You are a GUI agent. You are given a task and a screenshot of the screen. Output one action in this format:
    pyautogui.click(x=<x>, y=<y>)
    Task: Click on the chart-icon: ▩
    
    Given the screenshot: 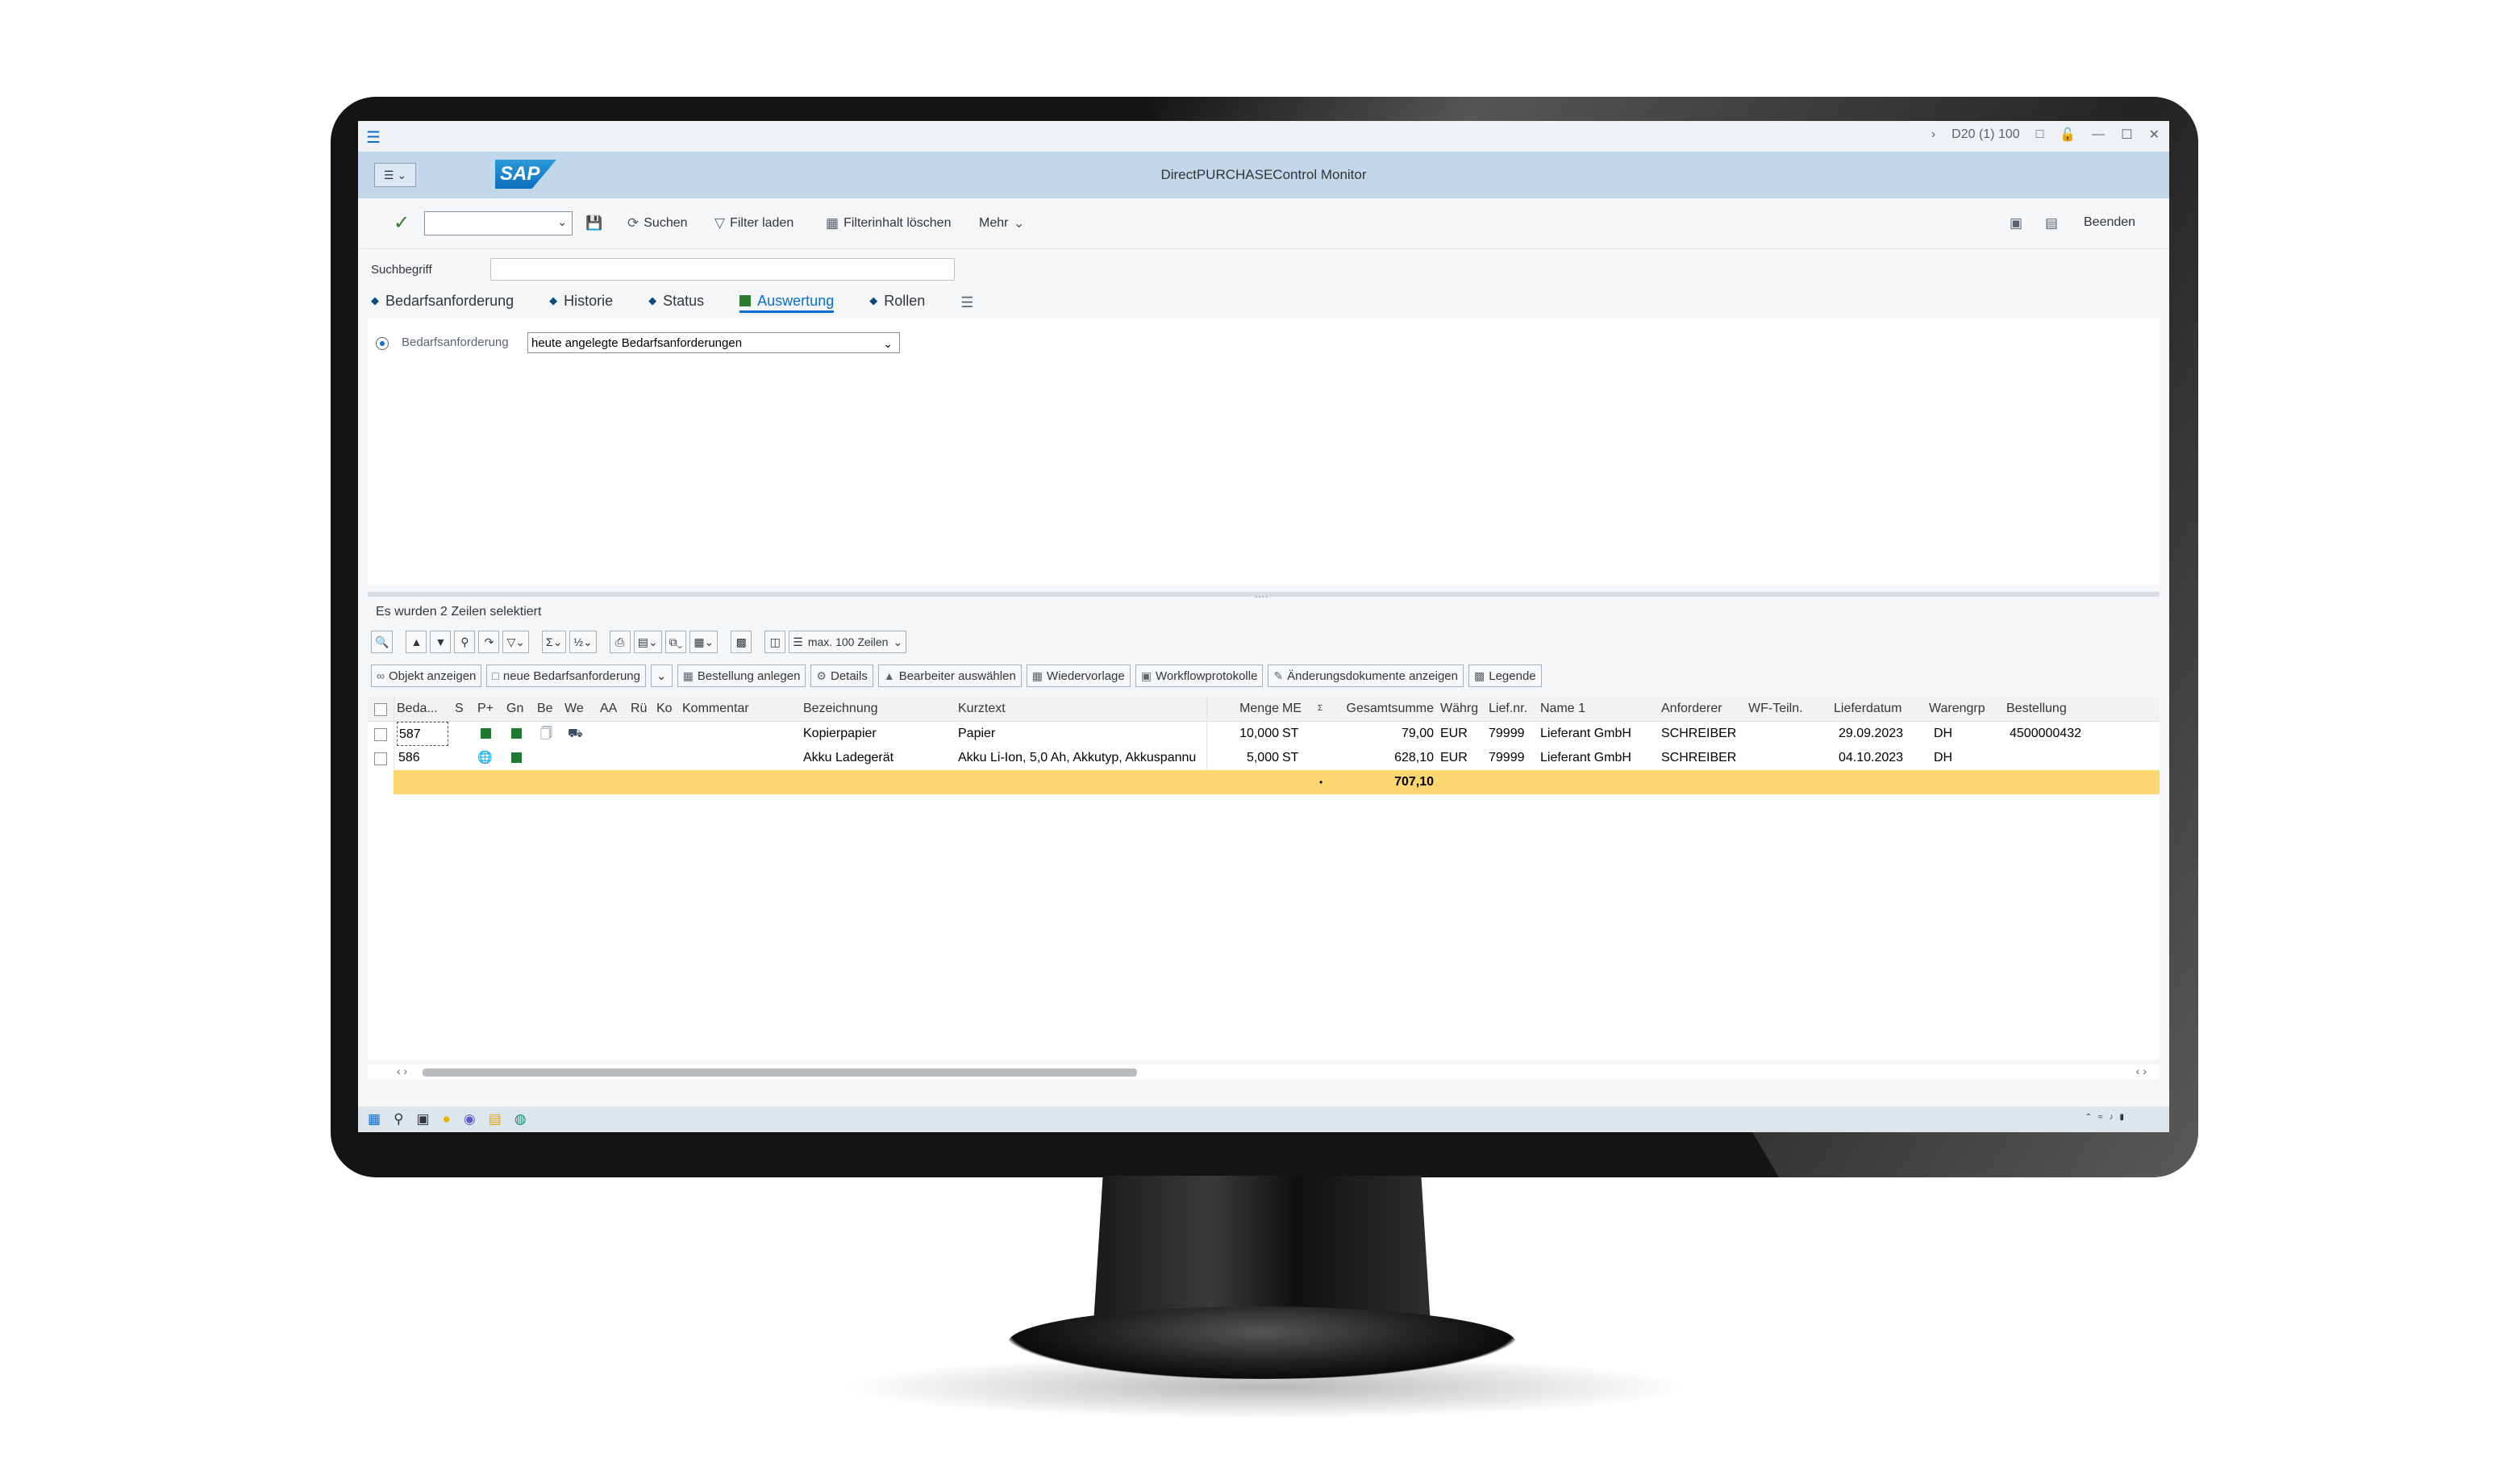 What is the action you would take?
    pyautogui.click(x=742, y=642)
    